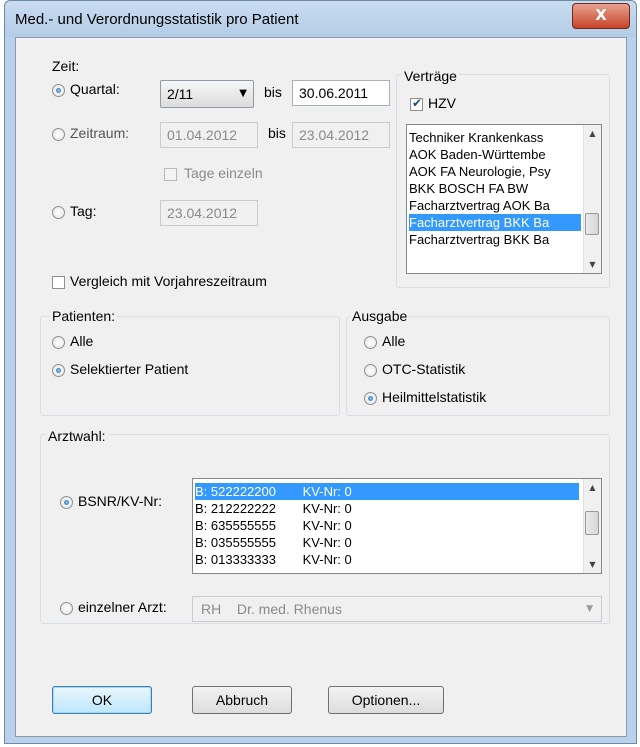 This screenshot has width=640, height=747. I want to click on quartal-select: 2/11 ▼, so click(207, 94).